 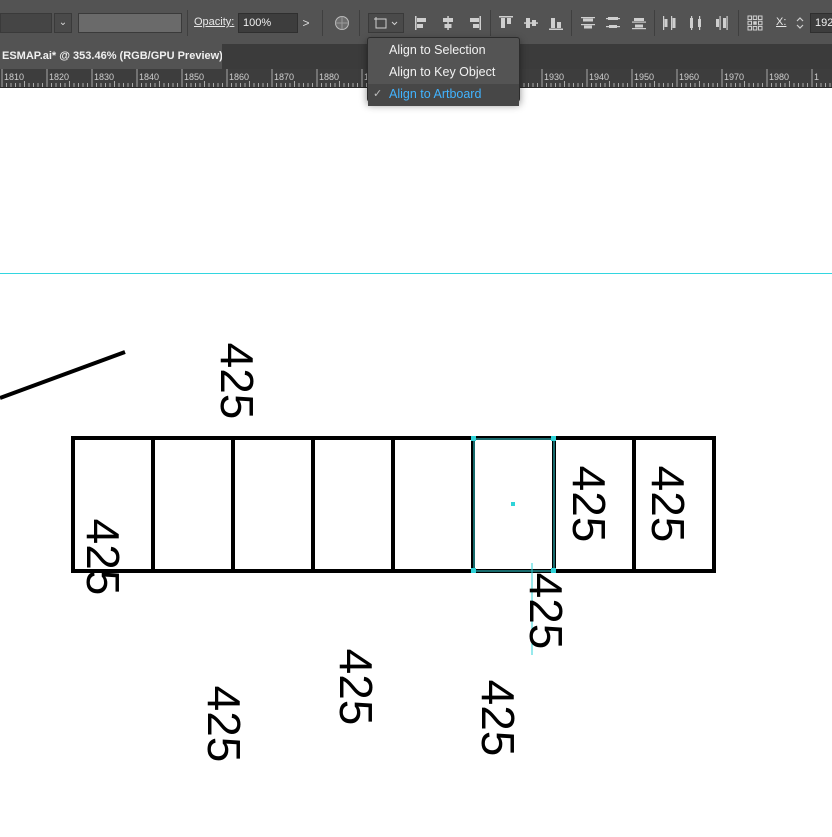 I want to click on menu-item-label: Align to Key Object, so click(x=442, y=72).